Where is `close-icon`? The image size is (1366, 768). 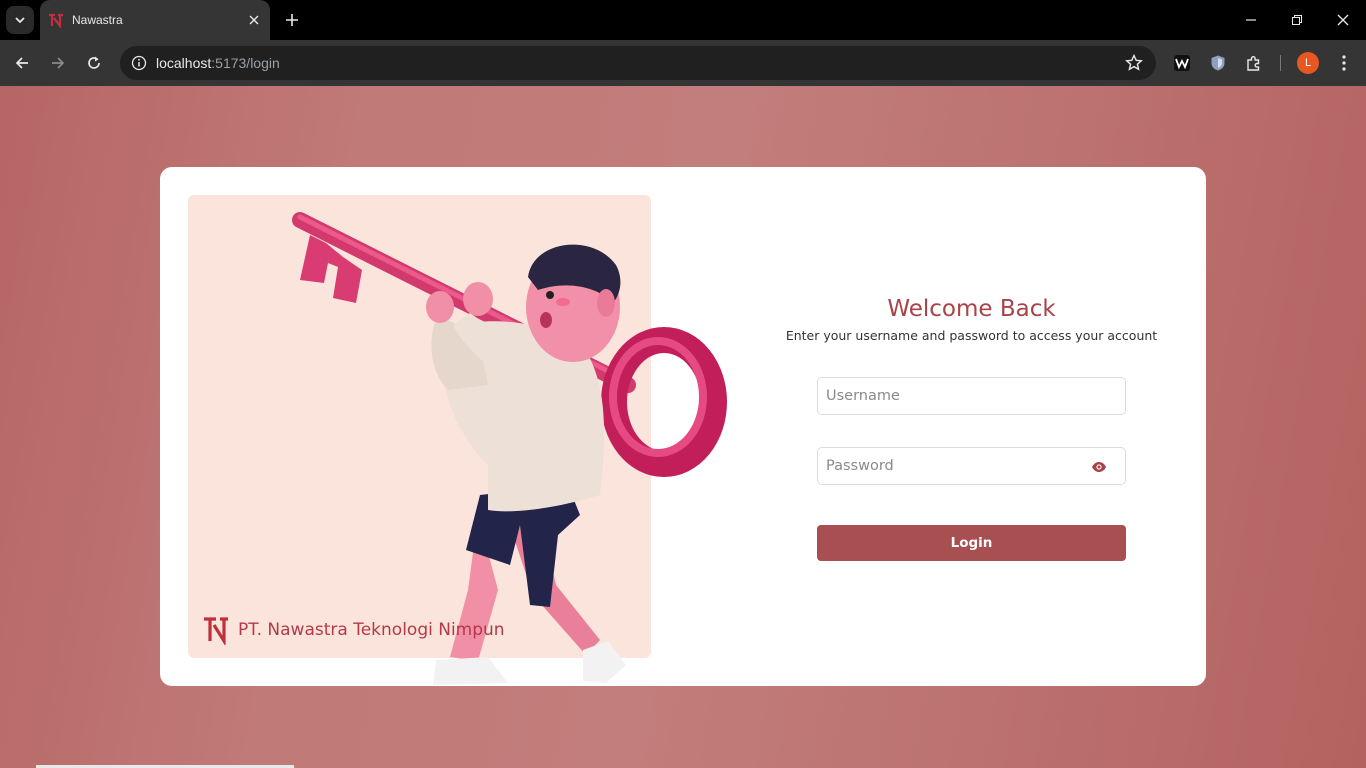
close-icon is located at coordinates (1343, 20).